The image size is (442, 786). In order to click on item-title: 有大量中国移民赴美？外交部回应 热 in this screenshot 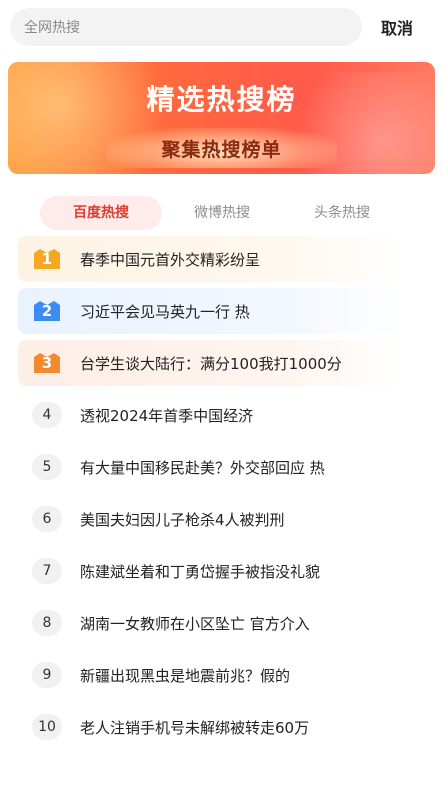, I will do `click(202, 467)`.